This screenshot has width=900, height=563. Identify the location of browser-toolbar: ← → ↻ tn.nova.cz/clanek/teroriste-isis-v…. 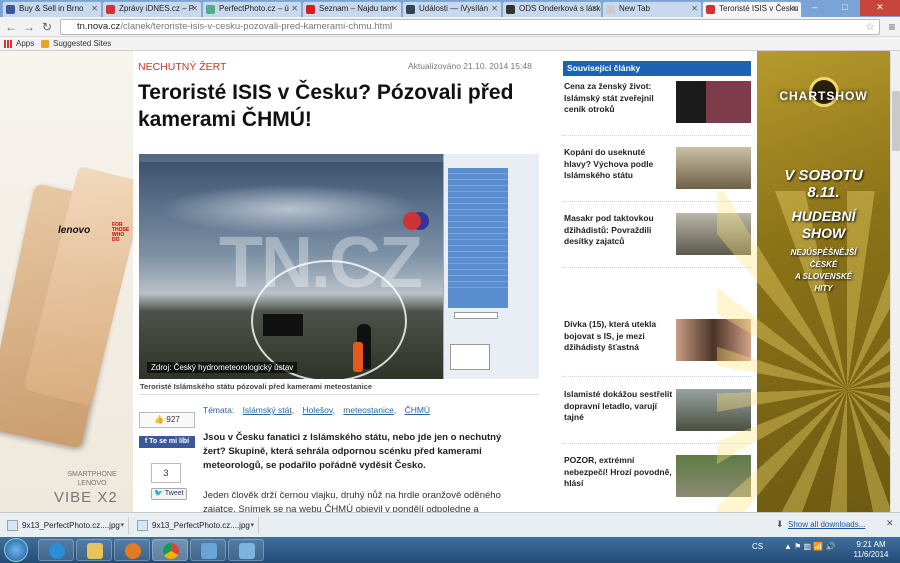
(450, 27).